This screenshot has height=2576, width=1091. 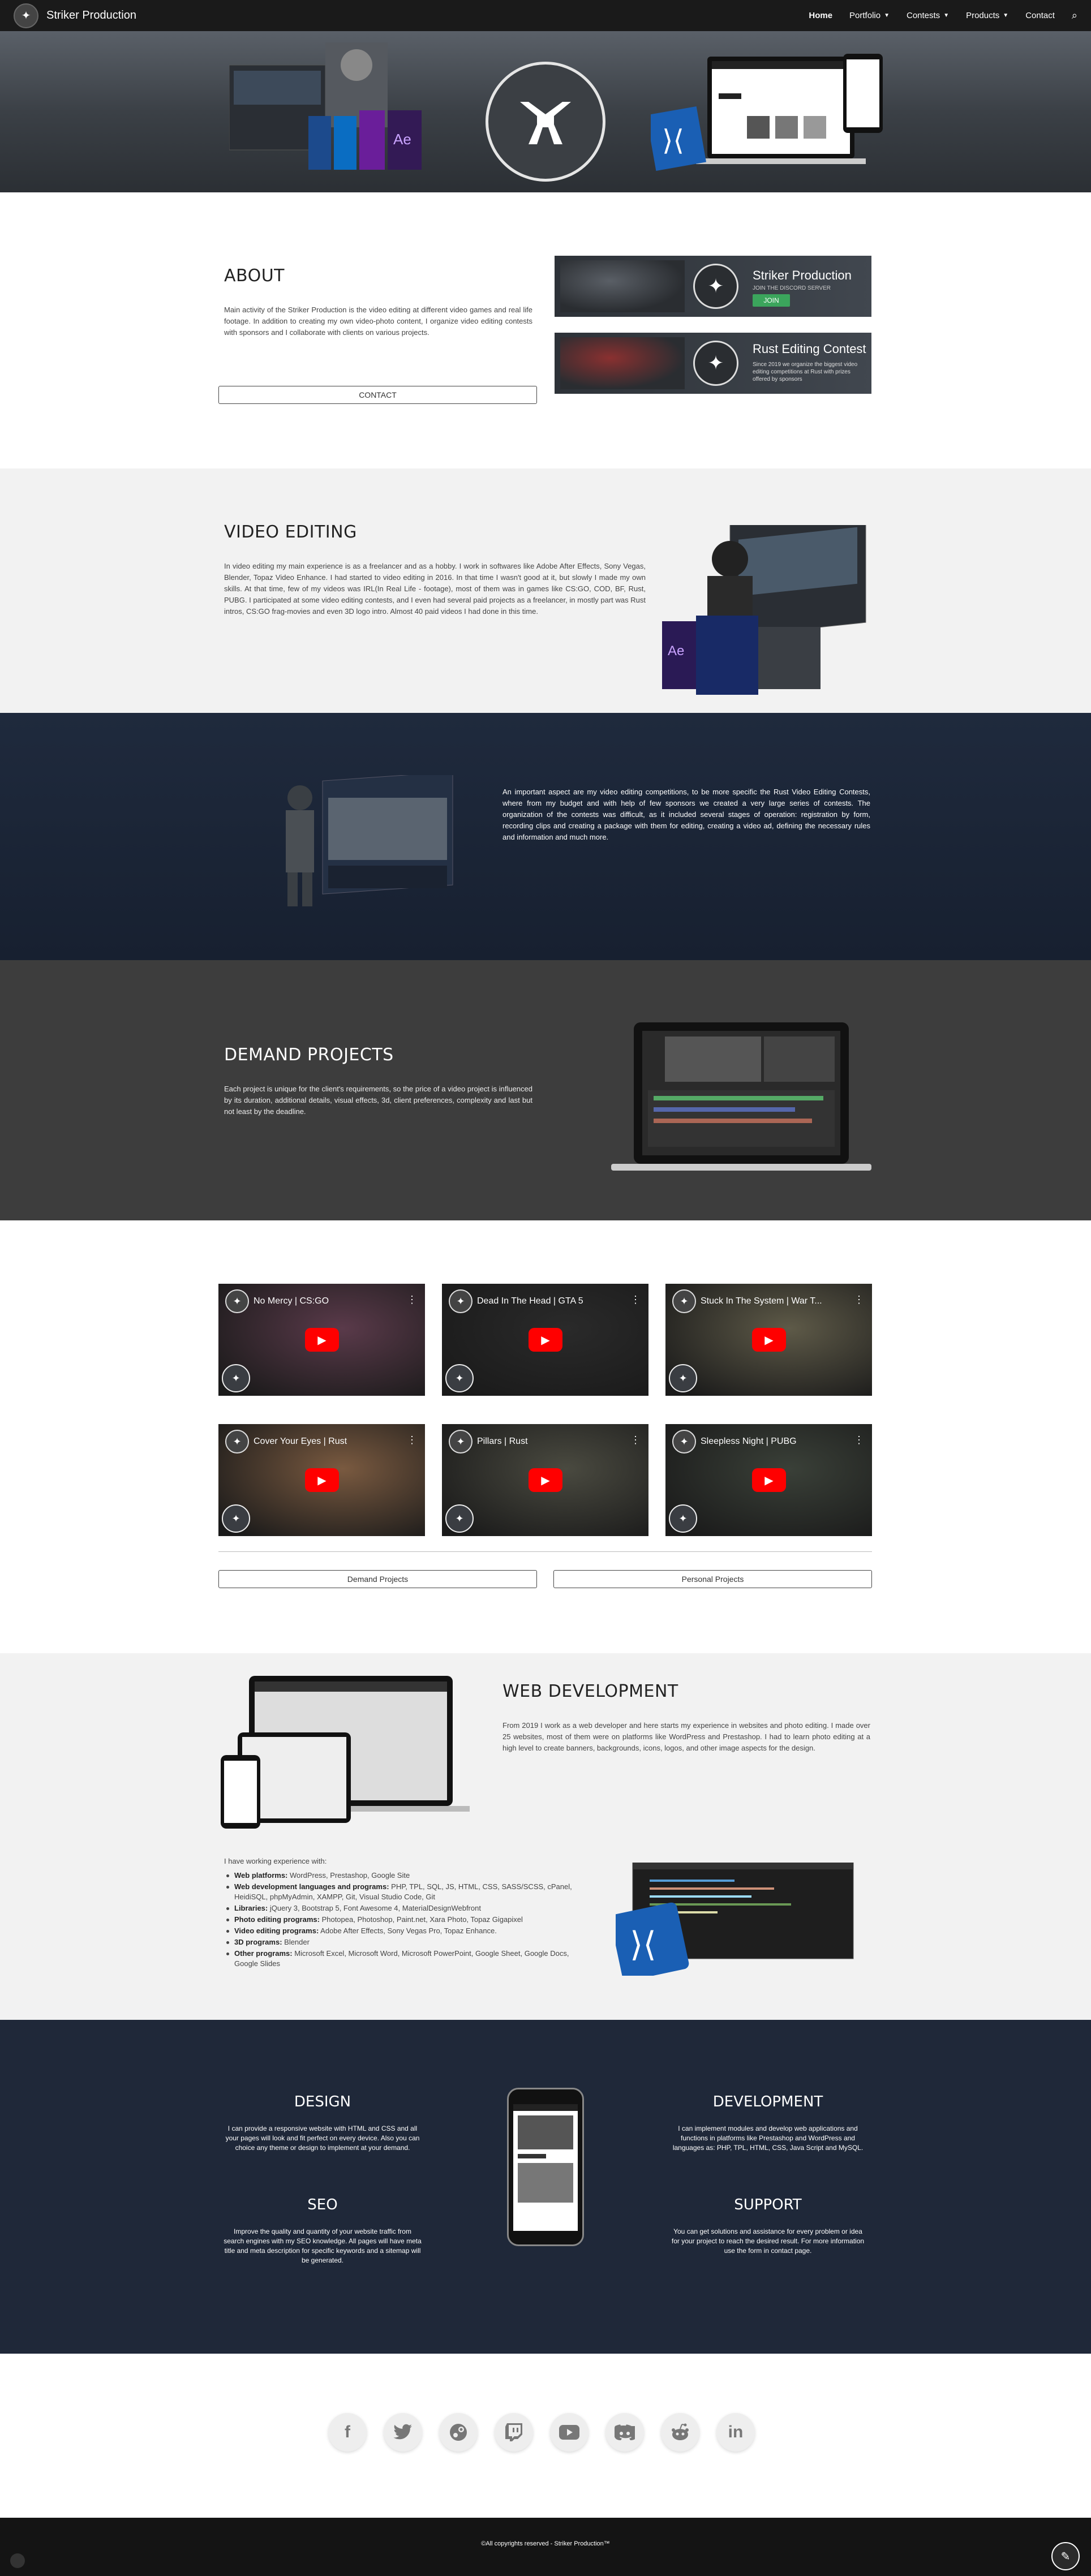 What do you see at coordinates (545, 1552) in the screenshot?
I see `divider` at bounding box center [545, 1552].